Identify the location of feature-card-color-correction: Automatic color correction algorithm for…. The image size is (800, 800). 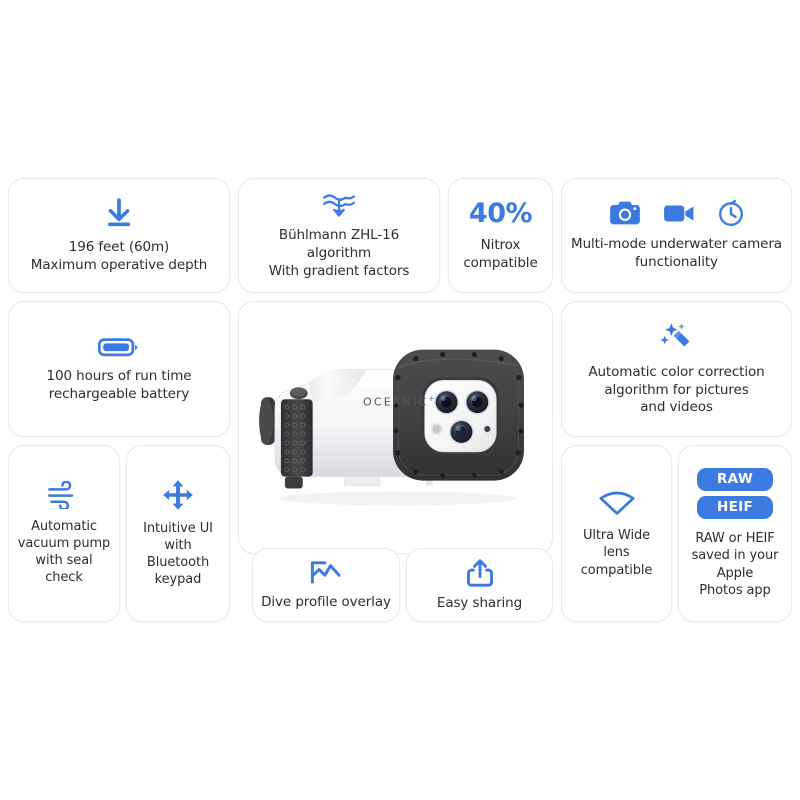
(676, 369).